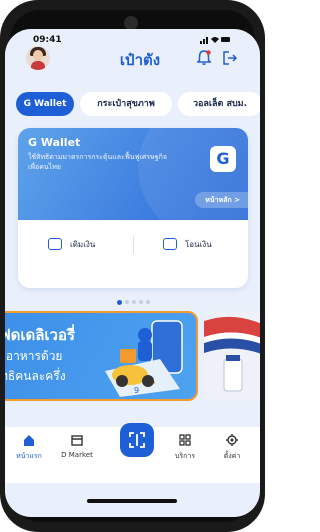 The image size is (320, 532). What do you see at coordinates (55, 244) in the screenshot?
I see `wallet-topup-icon` at bounding box center [55, 244].